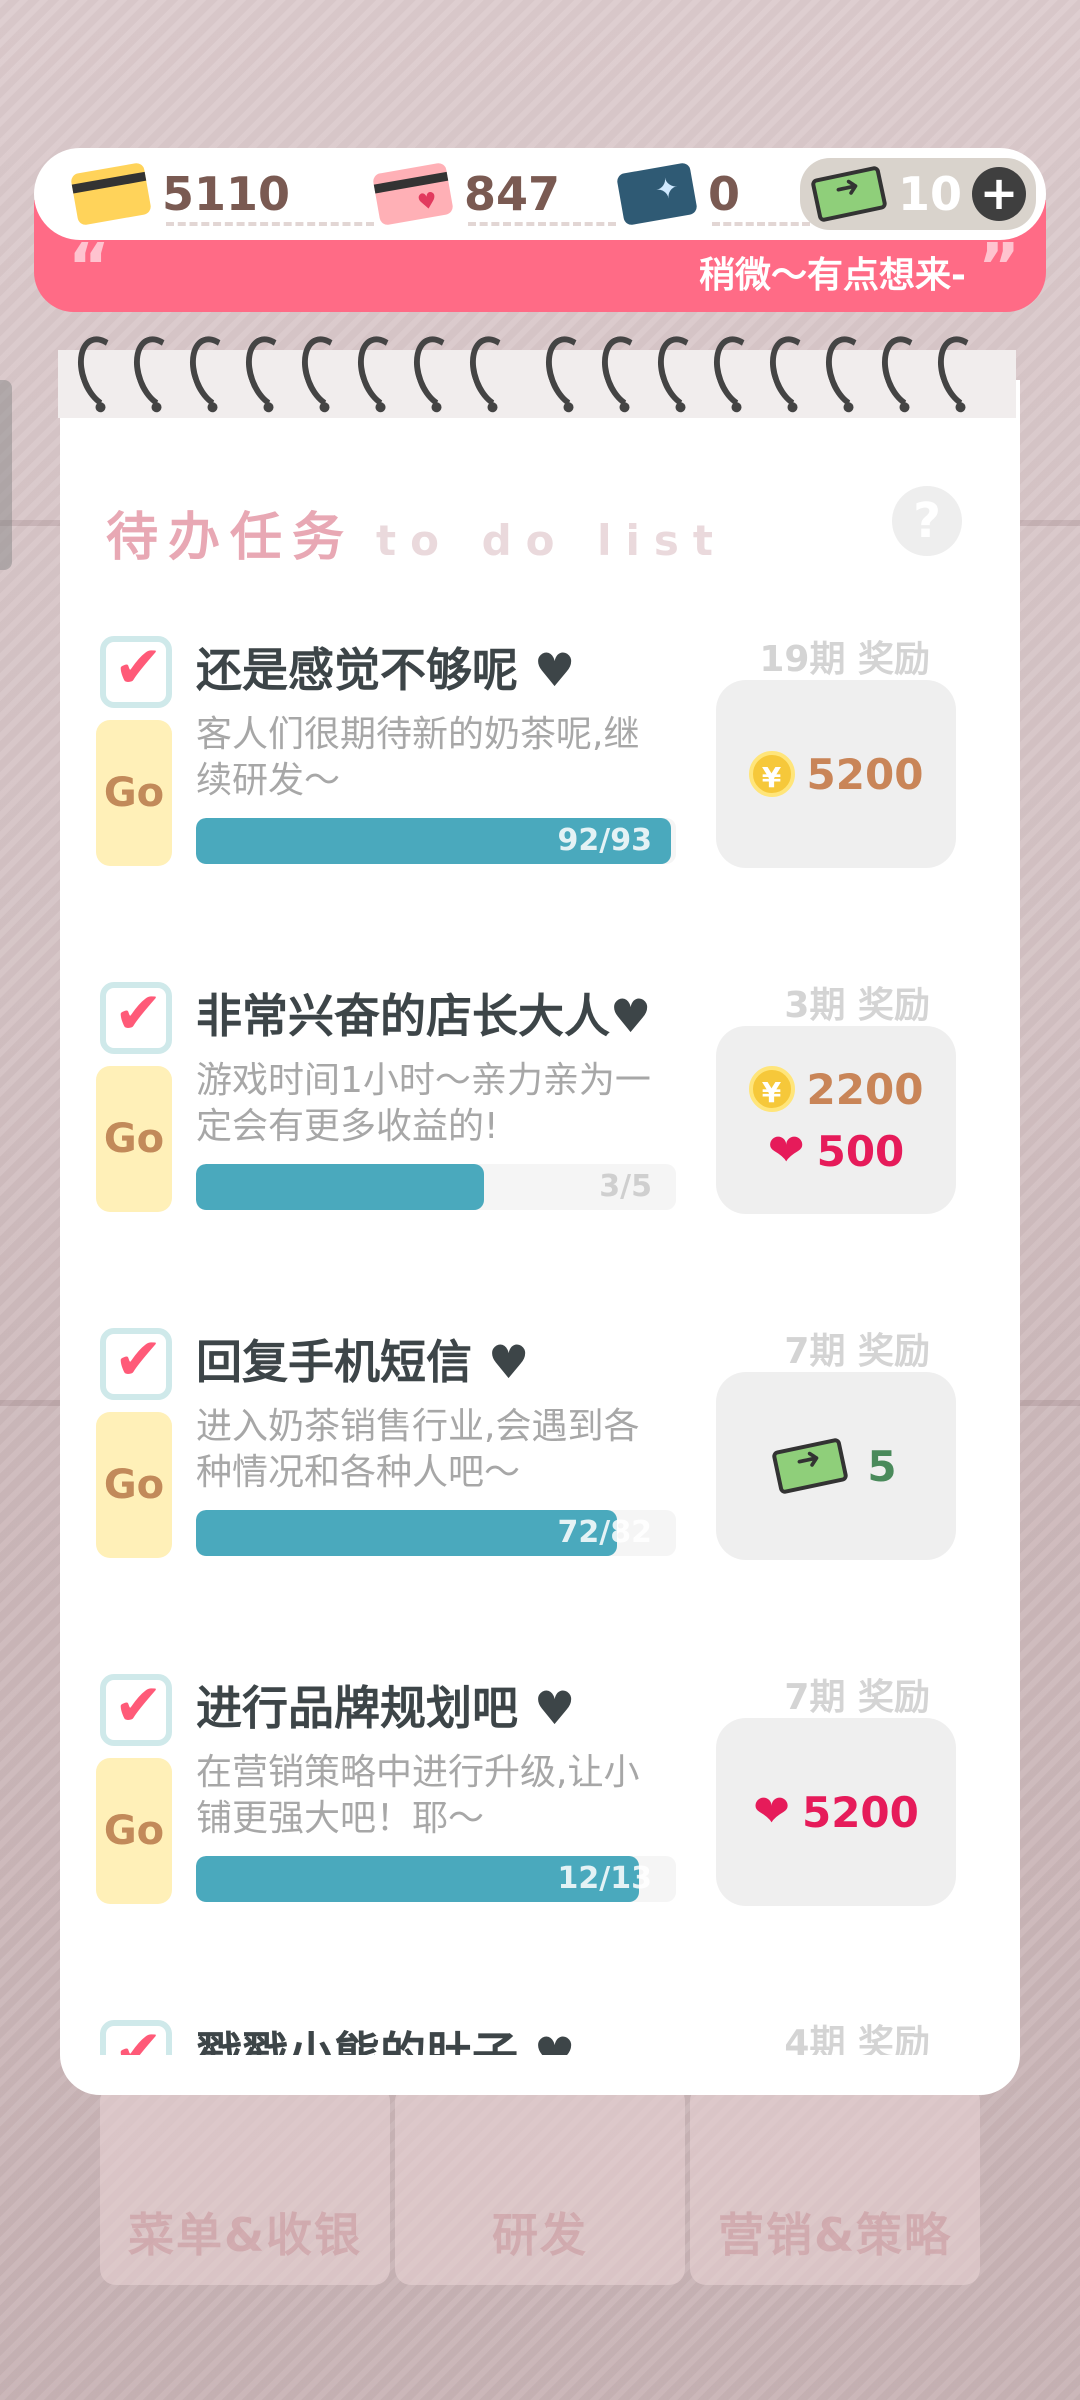 The width and height of the screenshot is (1080, 2400). Describe the element at coordinates (857, 2039) in the screenshot. I see `reward-period: 4期 奖励` at that location.